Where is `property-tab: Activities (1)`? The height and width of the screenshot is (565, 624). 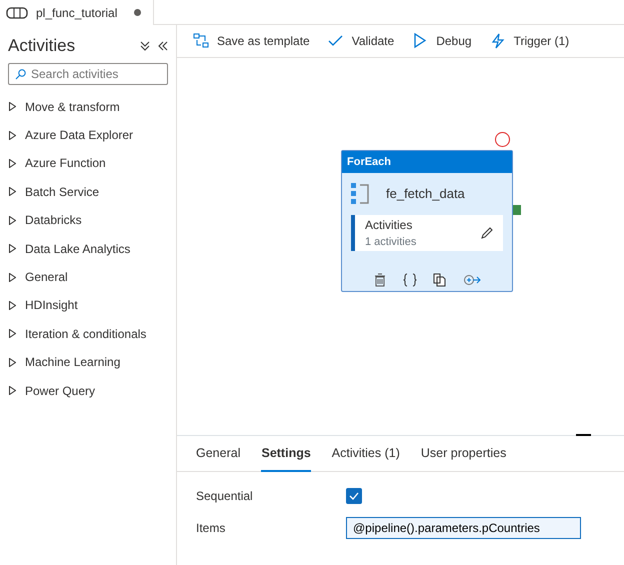
property-tab: Activities (1) is located at coordinates (366, 454).